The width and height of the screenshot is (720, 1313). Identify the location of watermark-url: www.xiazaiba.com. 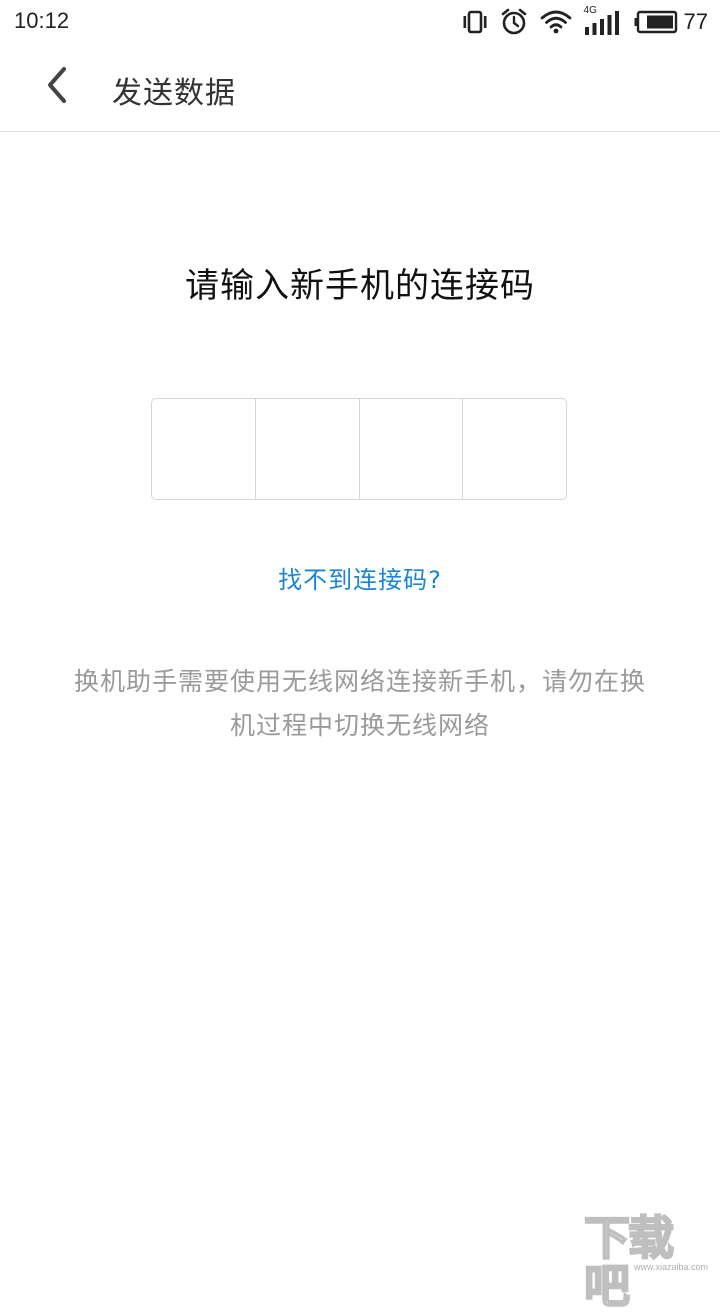
(670, 1267).